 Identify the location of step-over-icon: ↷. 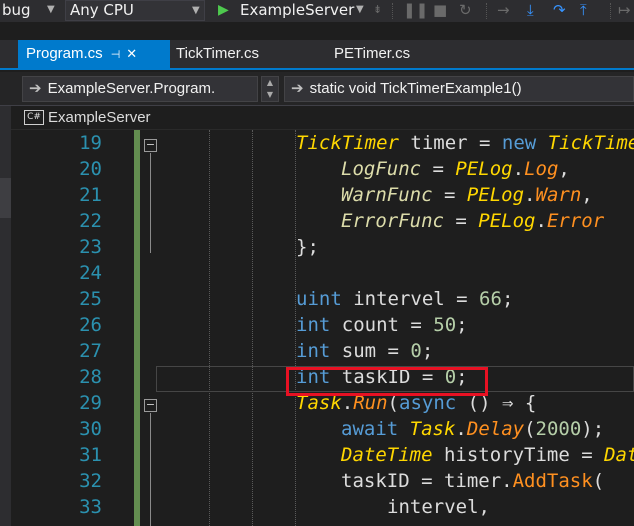
(559, 11).